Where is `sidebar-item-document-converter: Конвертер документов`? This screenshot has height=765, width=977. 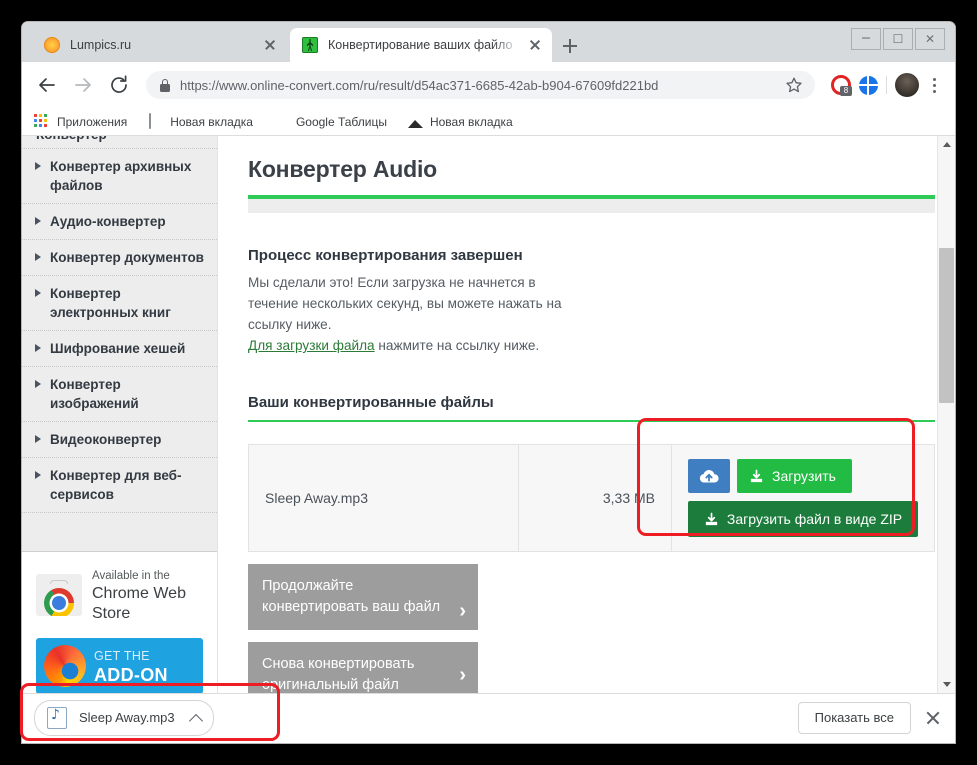 sidebar-item-document-converter: Конвертер документов is located at coordinates (119, 258).